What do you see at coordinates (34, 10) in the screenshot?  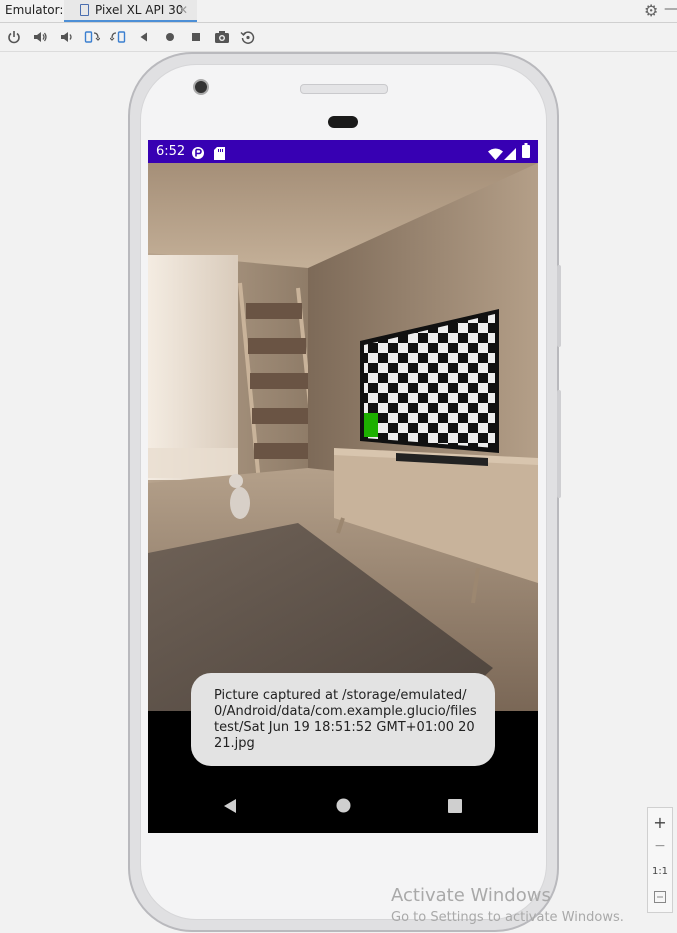 I see `emulator-label: Emulator:` at bounding box center [34, 10].